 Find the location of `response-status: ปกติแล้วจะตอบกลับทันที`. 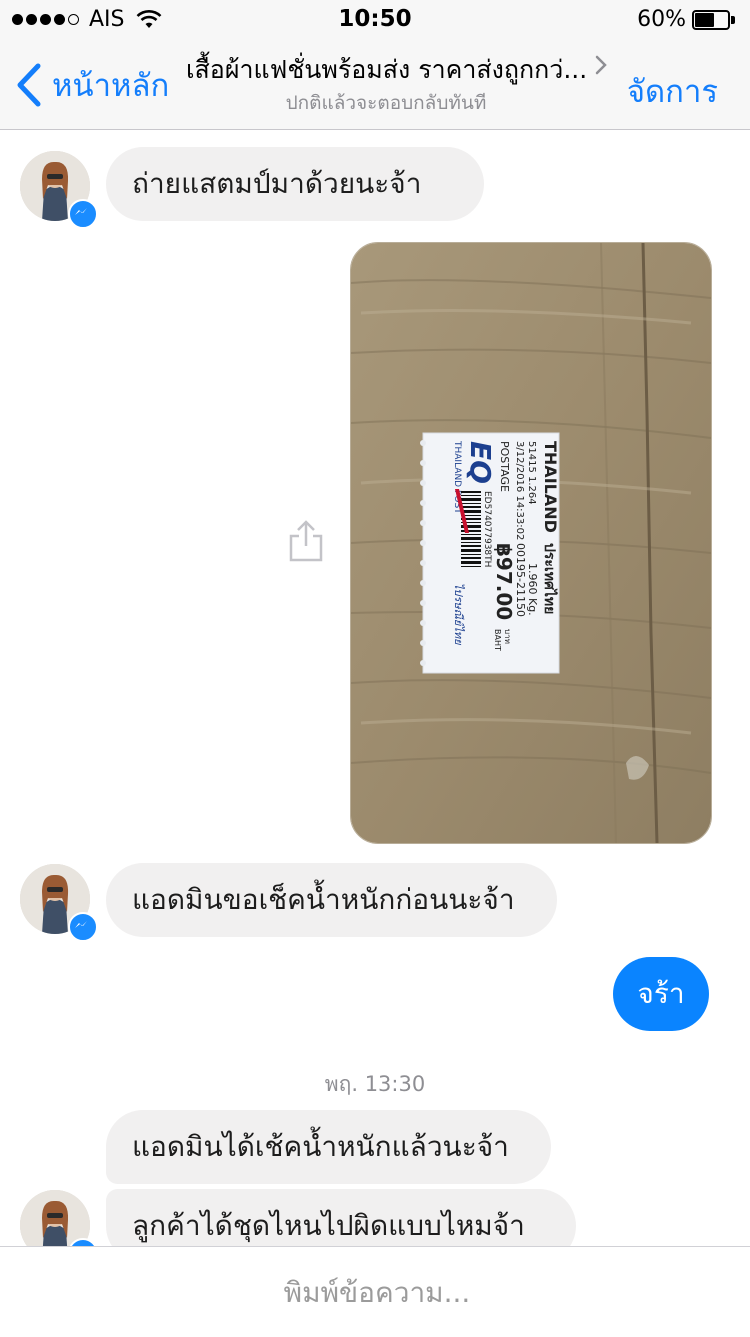

response-status: ปกติแล้วจะตอบกลับทันที is located at coordinates (386, 103).